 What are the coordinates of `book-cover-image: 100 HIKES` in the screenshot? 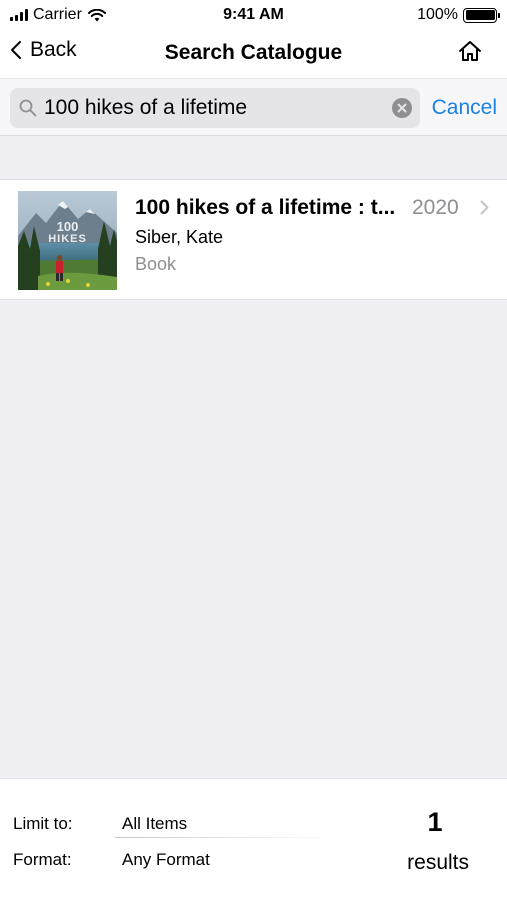 It's located at (67, 240).